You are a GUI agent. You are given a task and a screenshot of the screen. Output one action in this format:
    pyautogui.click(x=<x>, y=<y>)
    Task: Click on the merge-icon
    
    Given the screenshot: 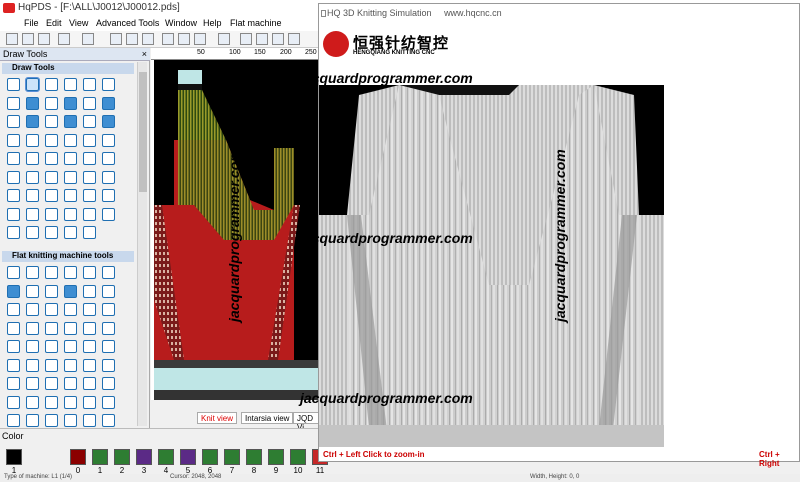 What is the action you would take?
    pyautogui.click(x=108, y=195)
    